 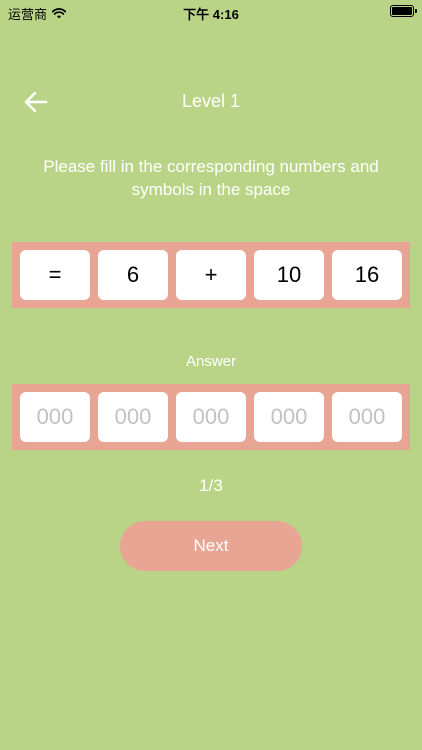 I want to click on answer-strip, so click(x=211, y=417).